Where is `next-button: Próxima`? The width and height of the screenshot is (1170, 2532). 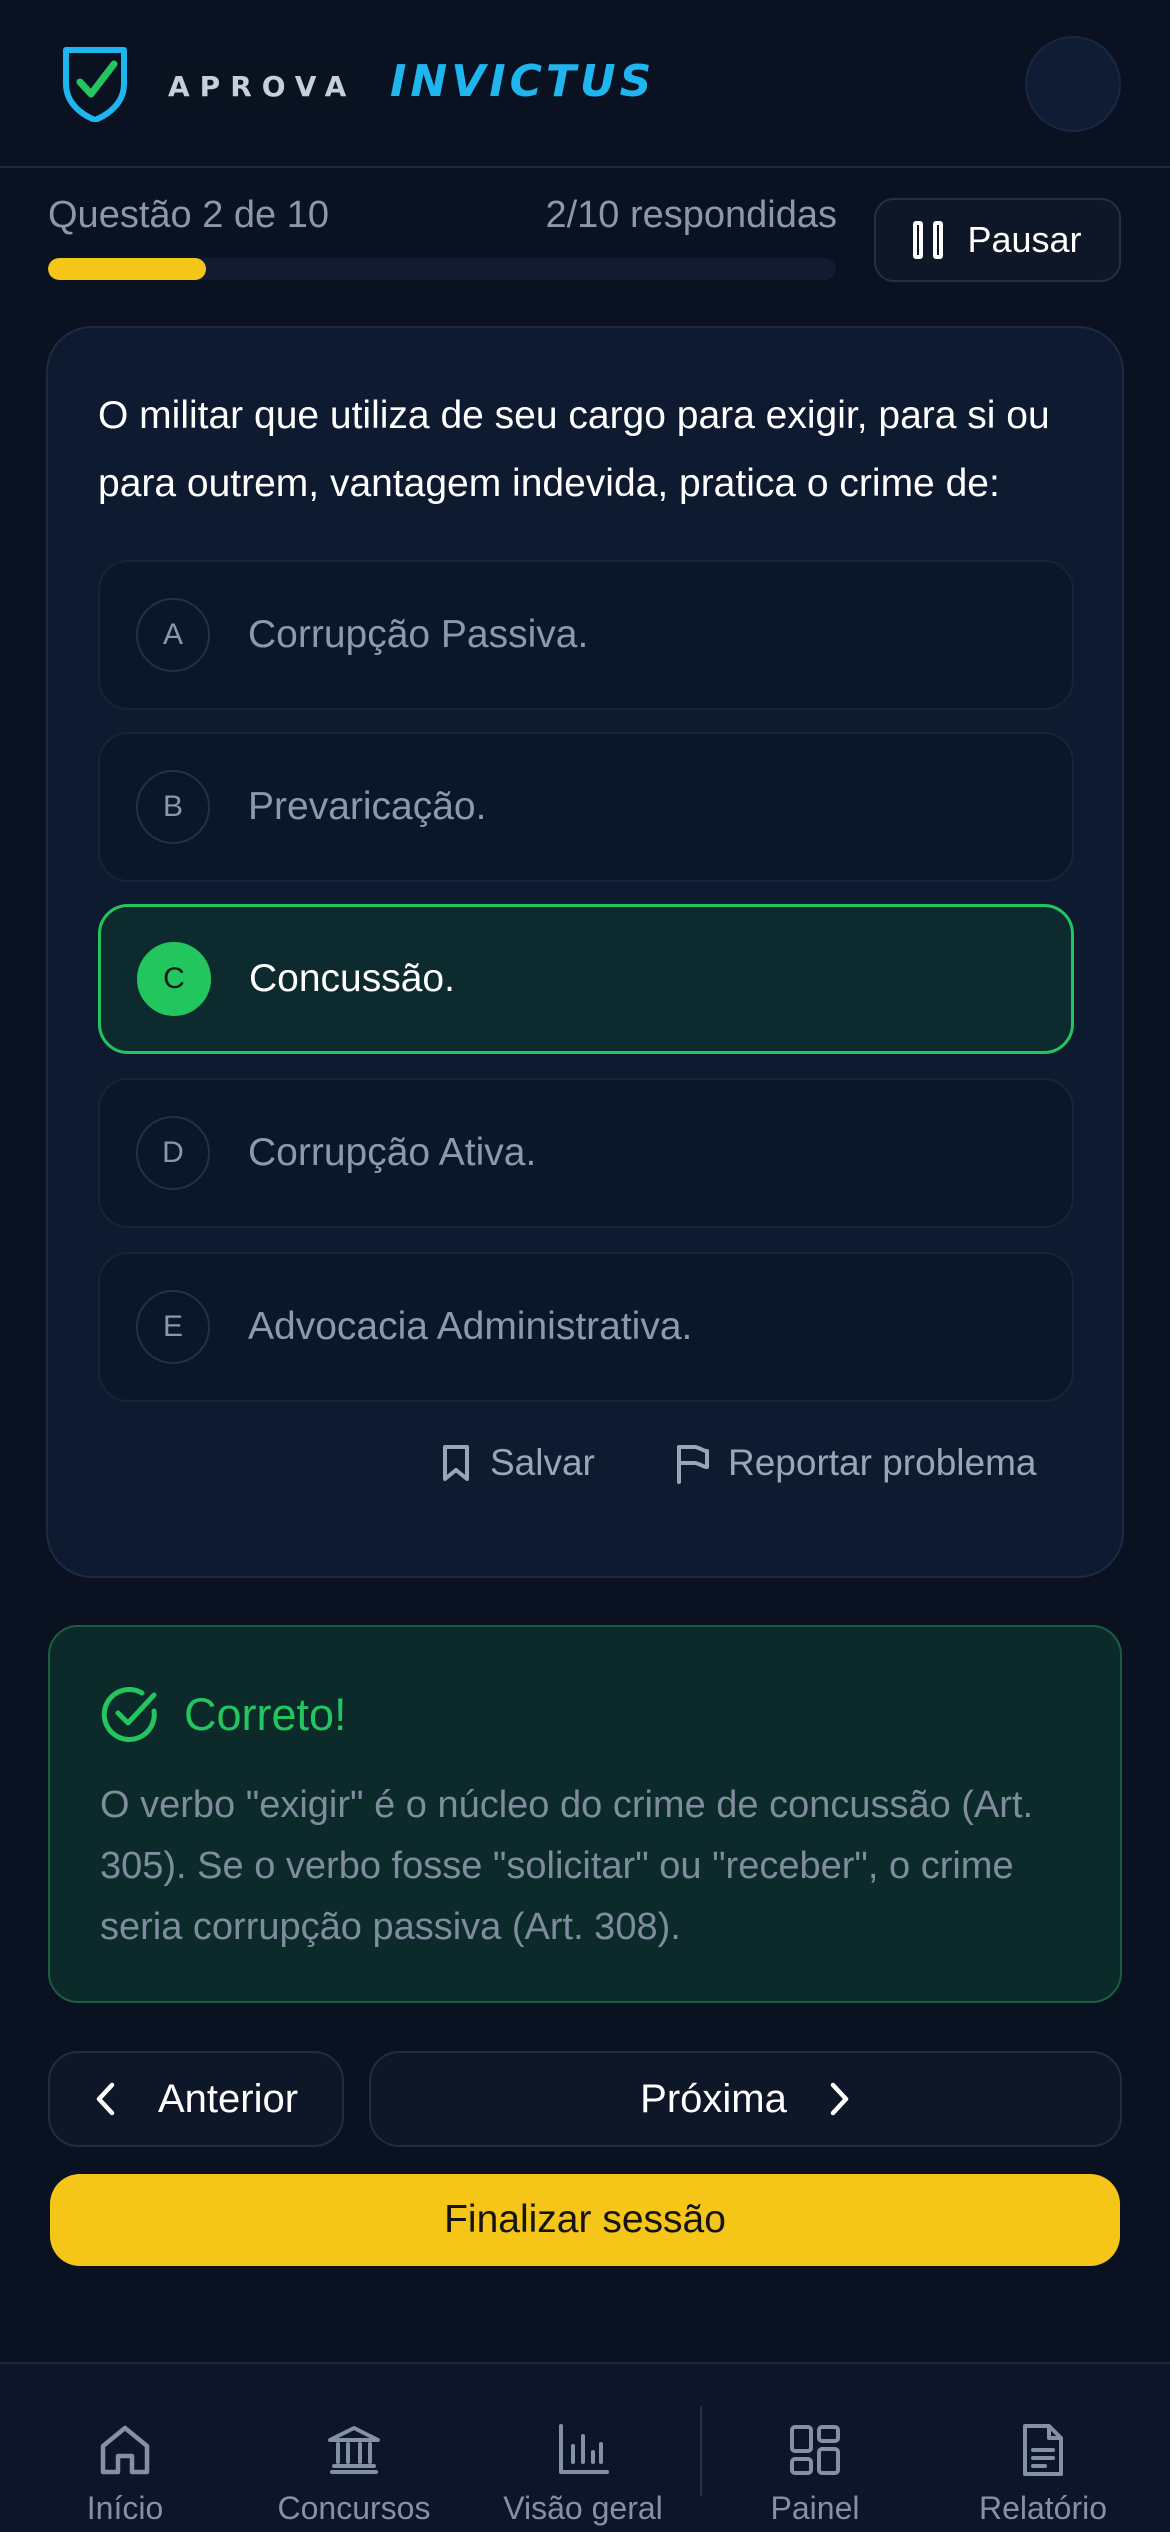
next-button: Próxima is located at coordinates (745, 2099).